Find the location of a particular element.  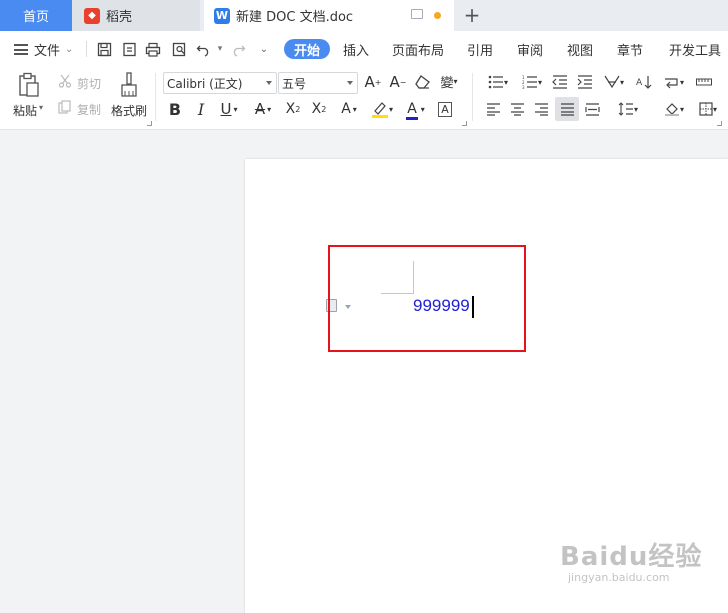

font-size-select: 五号 is located at coordinates (318, 83).